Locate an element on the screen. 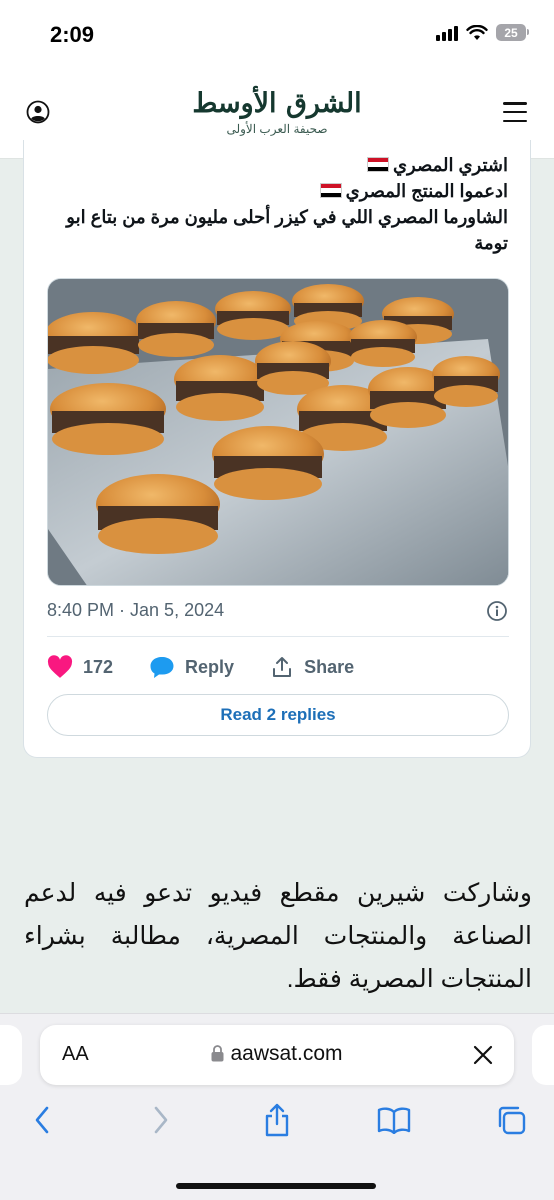  share-button: Share is located at coordinates (312, 667).